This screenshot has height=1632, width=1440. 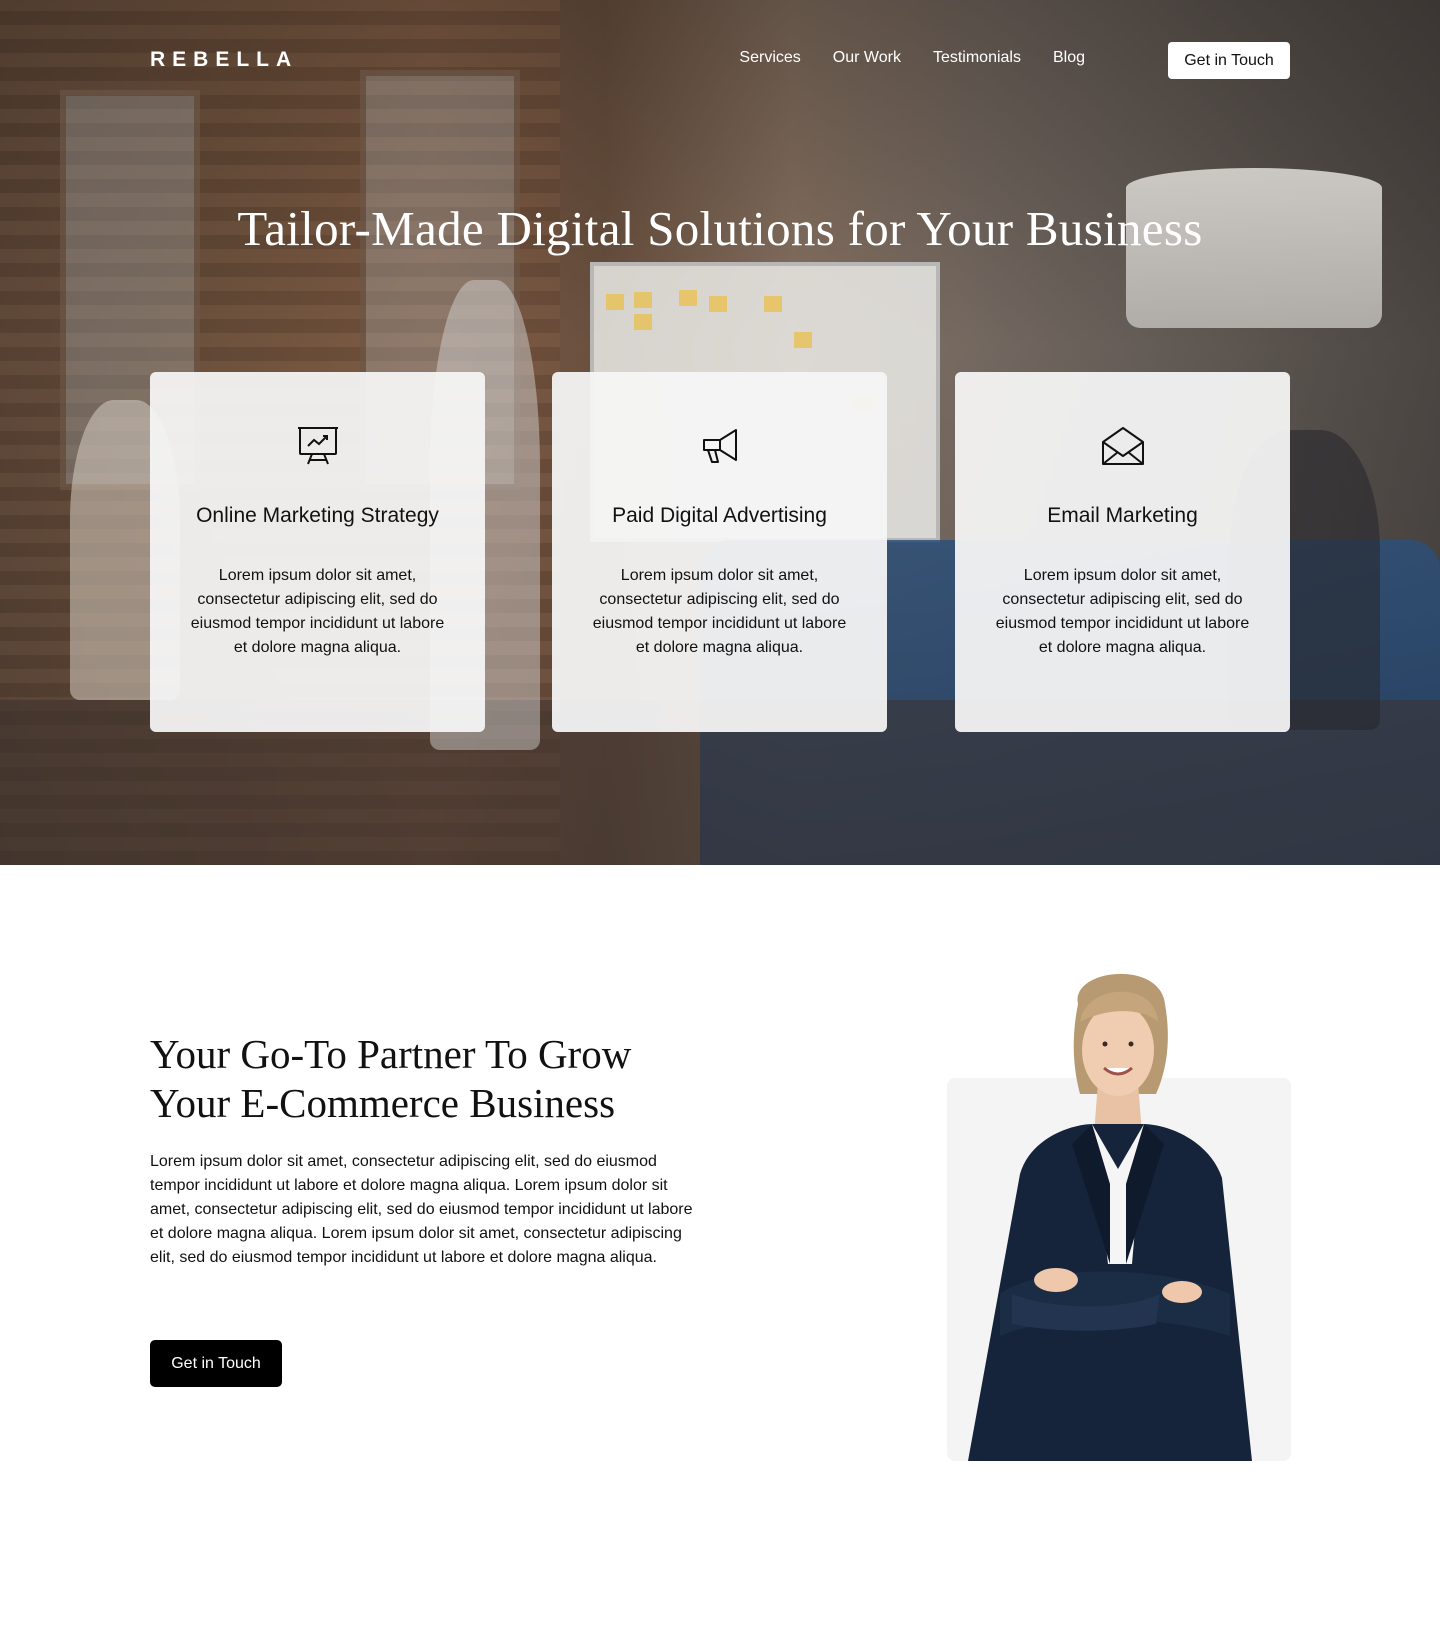 What do you see at coordinates (1110, 1217) in the screenshot?
I see `businesswoman-portrait` at bounding box center [1110, 1217].